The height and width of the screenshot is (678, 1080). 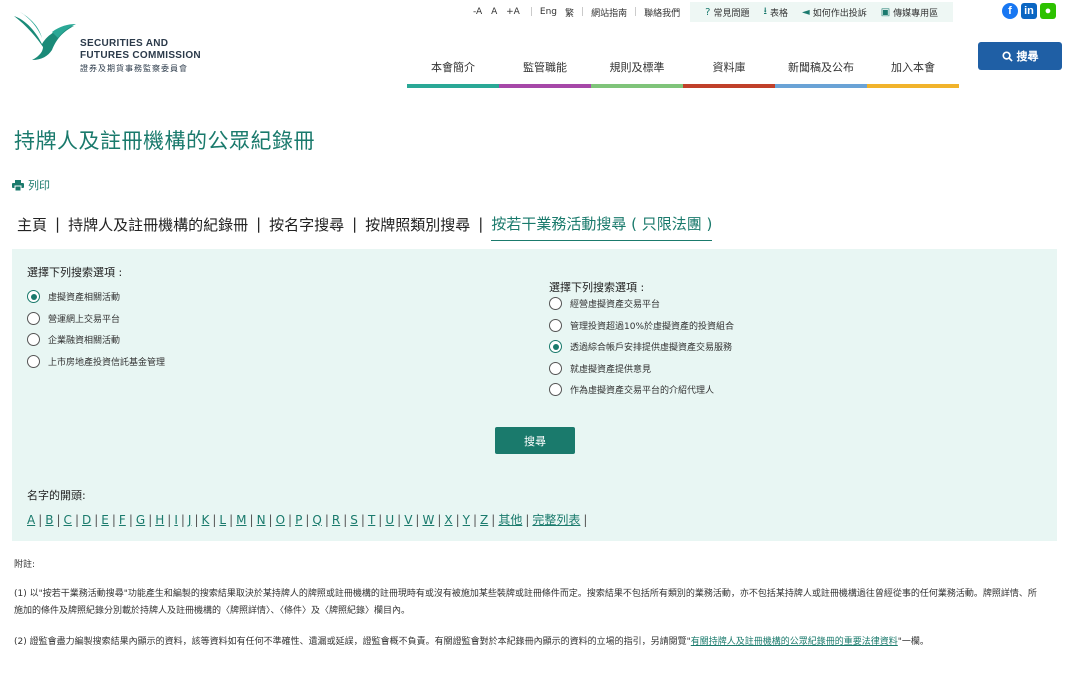 I want to click on nav-about: 本會簡介, so click(x=453, y=68).